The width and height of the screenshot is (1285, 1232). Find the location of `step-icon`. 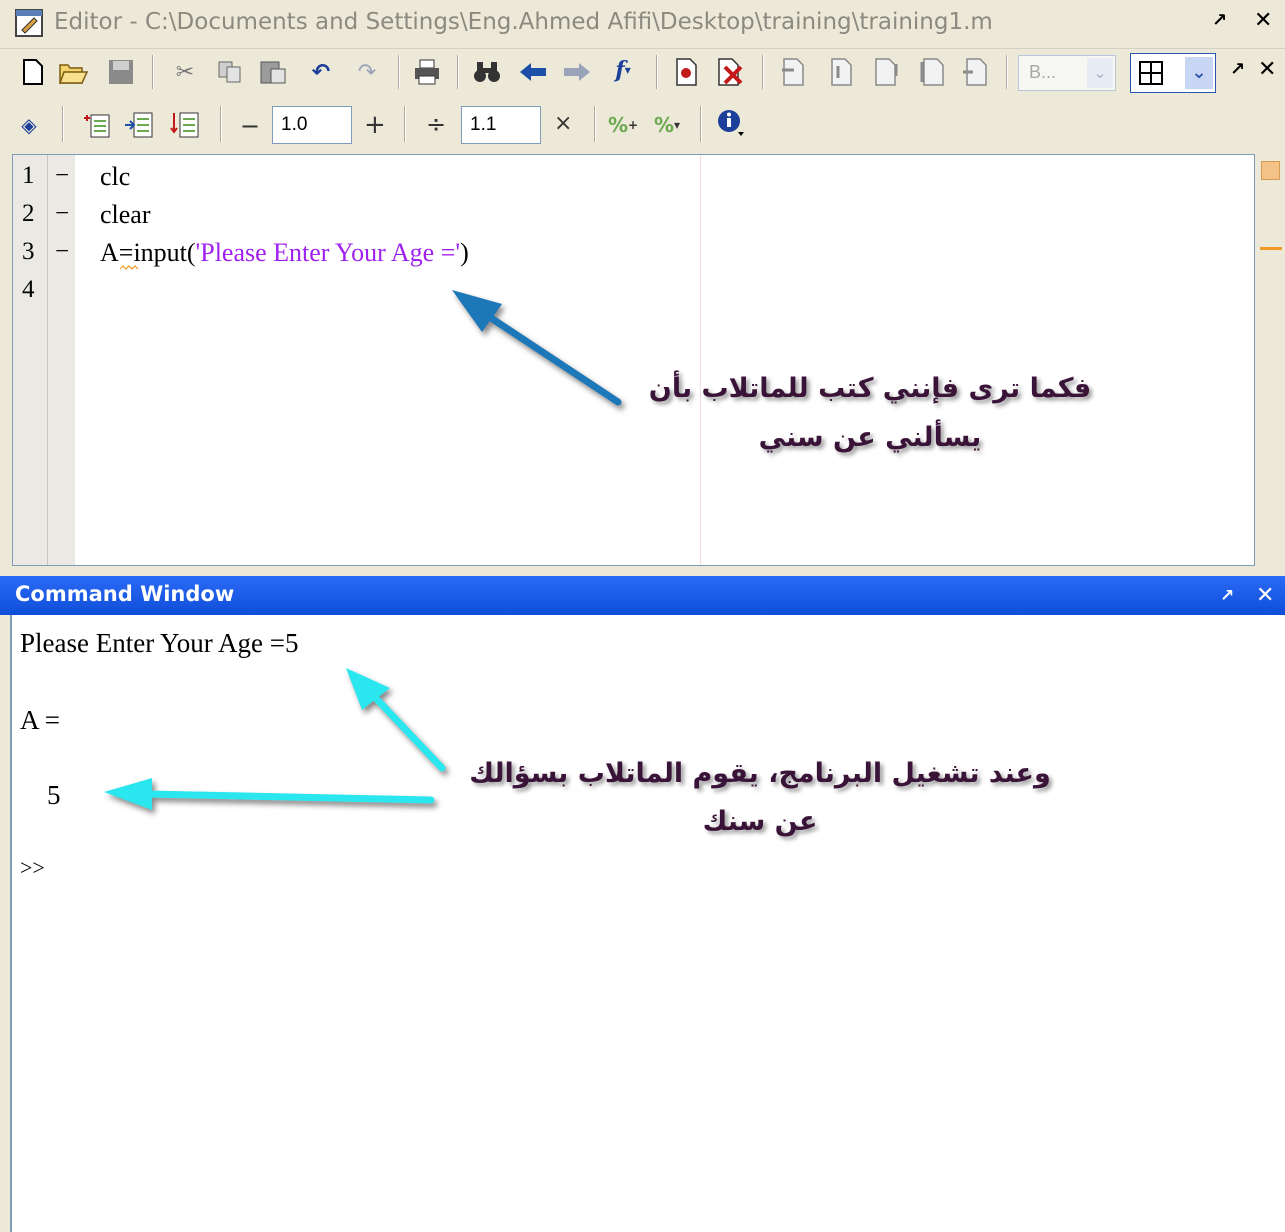

step-icon is located at coordinates (793, 72).